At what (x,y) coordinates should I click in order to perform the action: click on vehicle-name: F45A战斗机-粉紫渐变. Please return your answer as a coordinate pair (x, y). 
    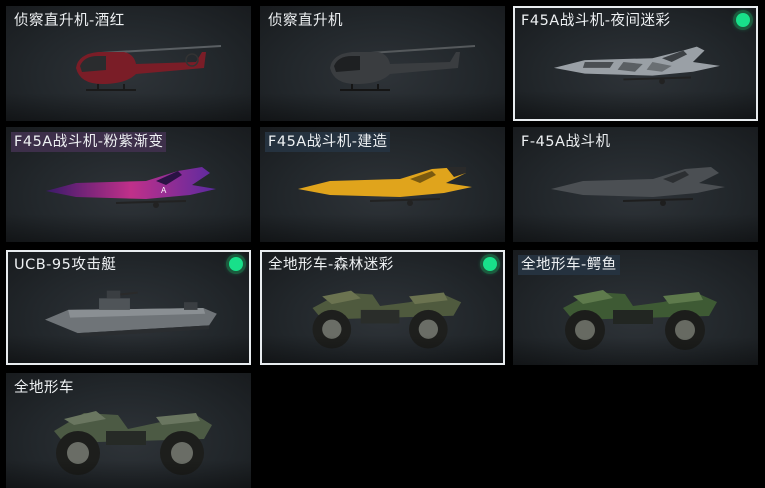
    Looking at the image, I should click on (89, 142).